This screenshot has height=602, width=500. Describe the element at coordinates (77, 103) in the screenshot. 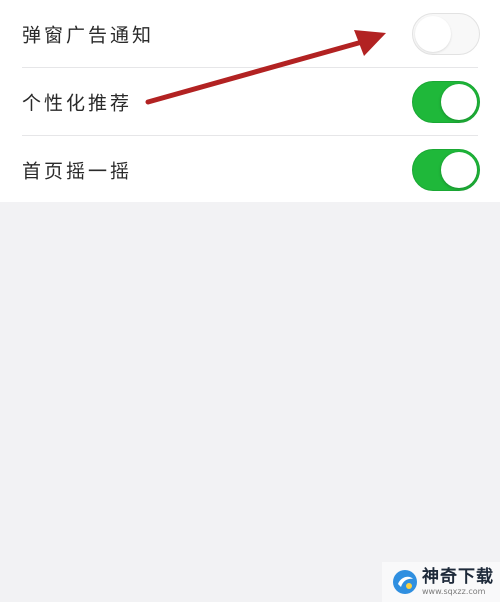

I see `setting-label-personalized-recommendation: 个性化推荐` at that location.